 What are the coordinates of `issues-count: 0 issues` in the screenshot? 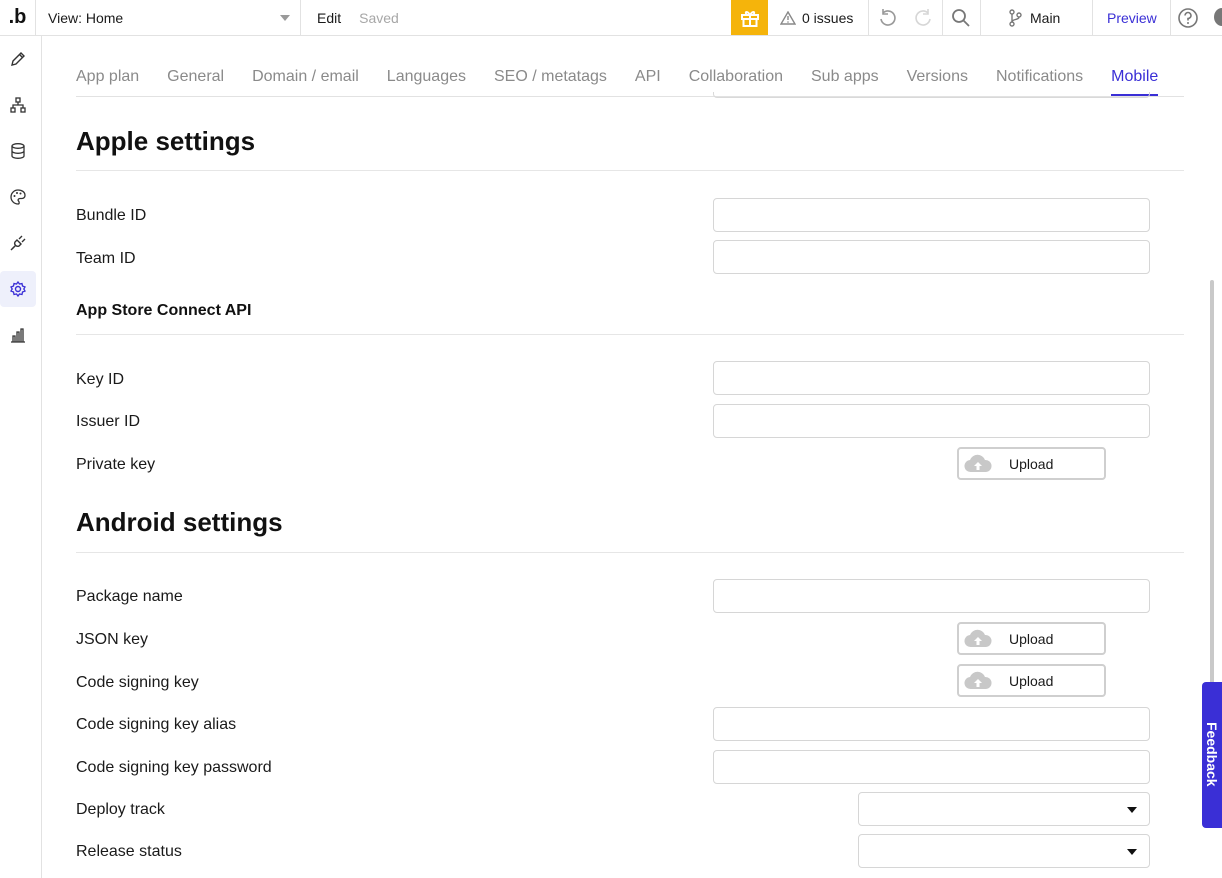 It's located at (828, 17).